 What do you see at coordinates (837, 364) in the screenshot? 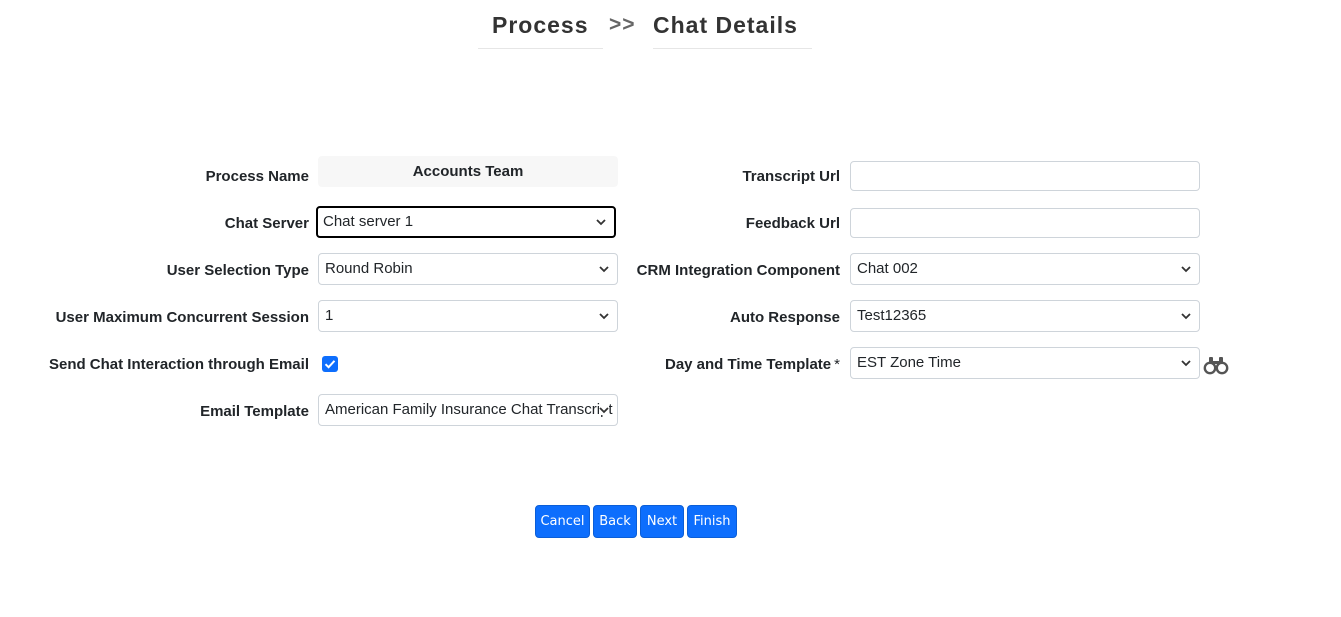
I see `required-mark: *` at bounding box center [837, 364].